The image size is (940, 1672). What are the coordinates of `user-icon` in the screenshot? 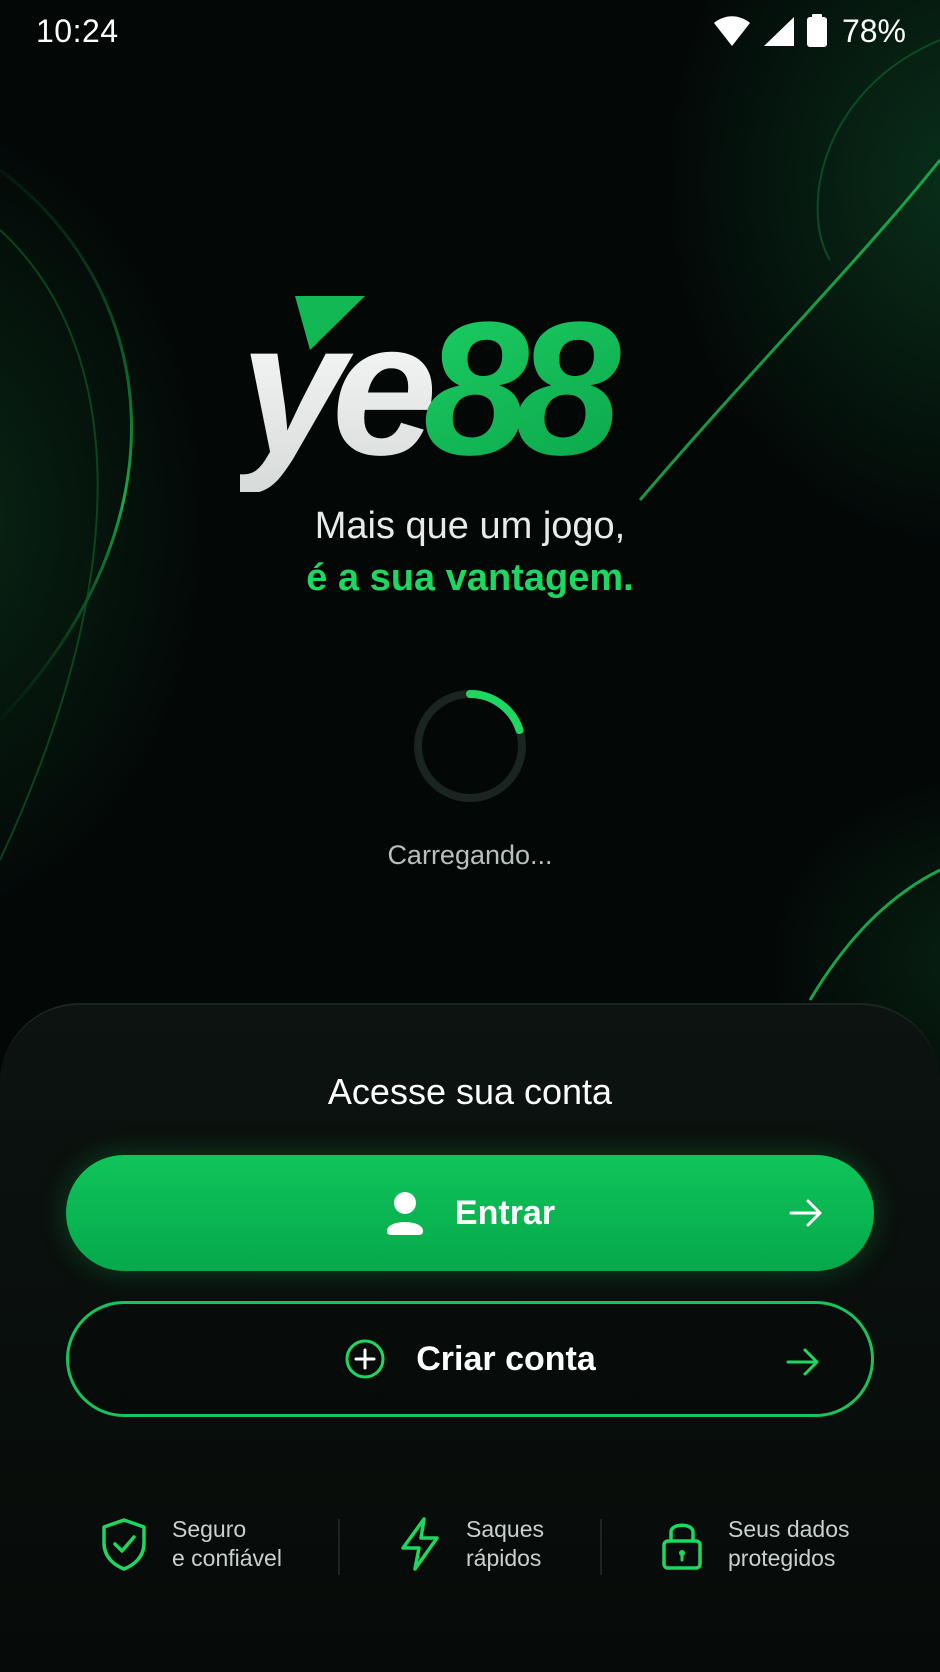 It's located at (404, 1213).